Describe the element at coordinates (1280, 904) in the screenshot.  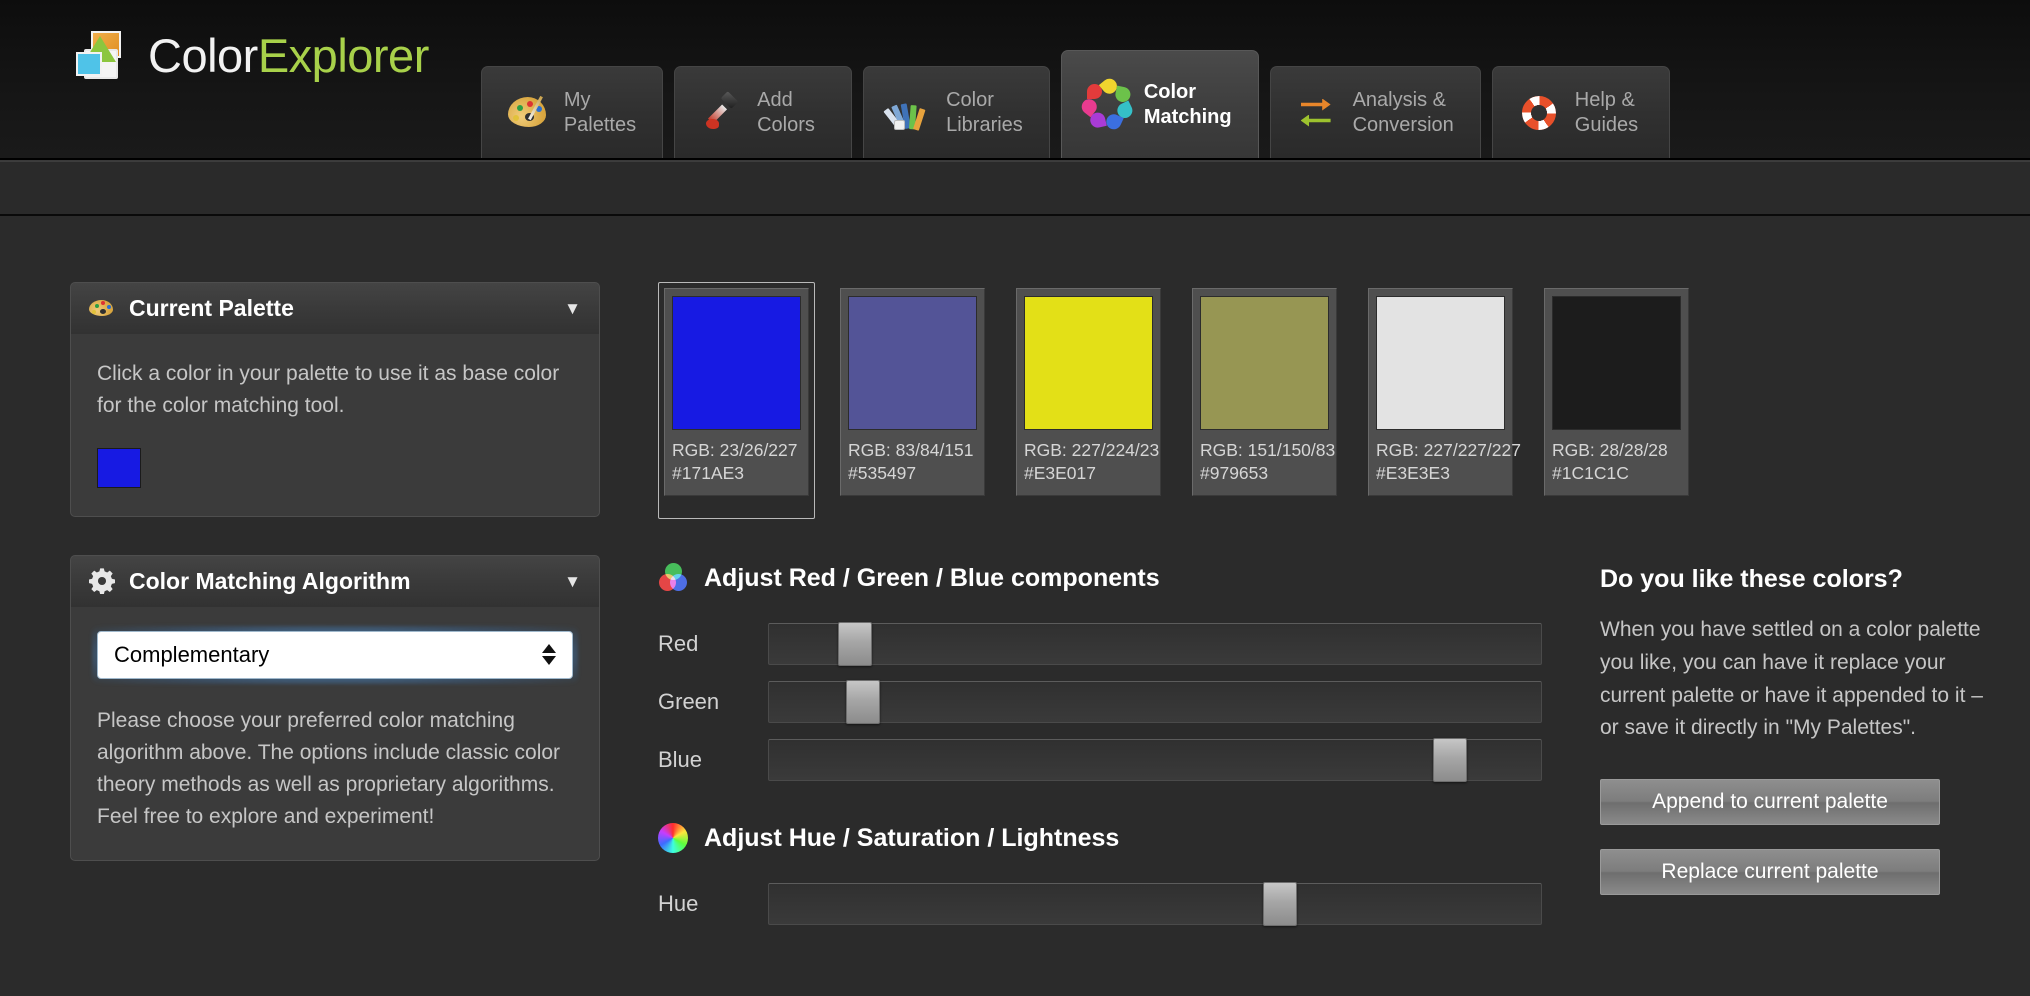
I see `slider-handle-hue` at that location.